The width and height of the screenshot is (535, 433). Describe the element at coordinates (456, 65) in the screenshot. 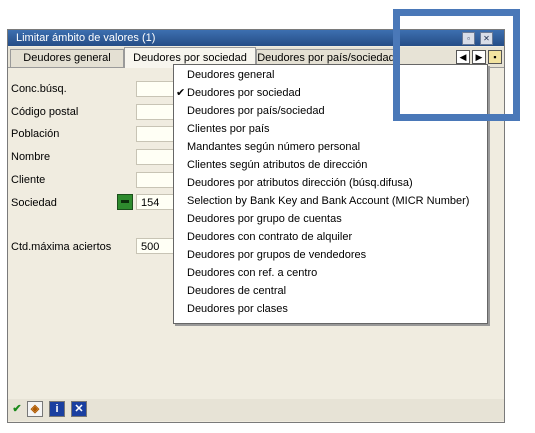

I see `highlight-box` at that location.